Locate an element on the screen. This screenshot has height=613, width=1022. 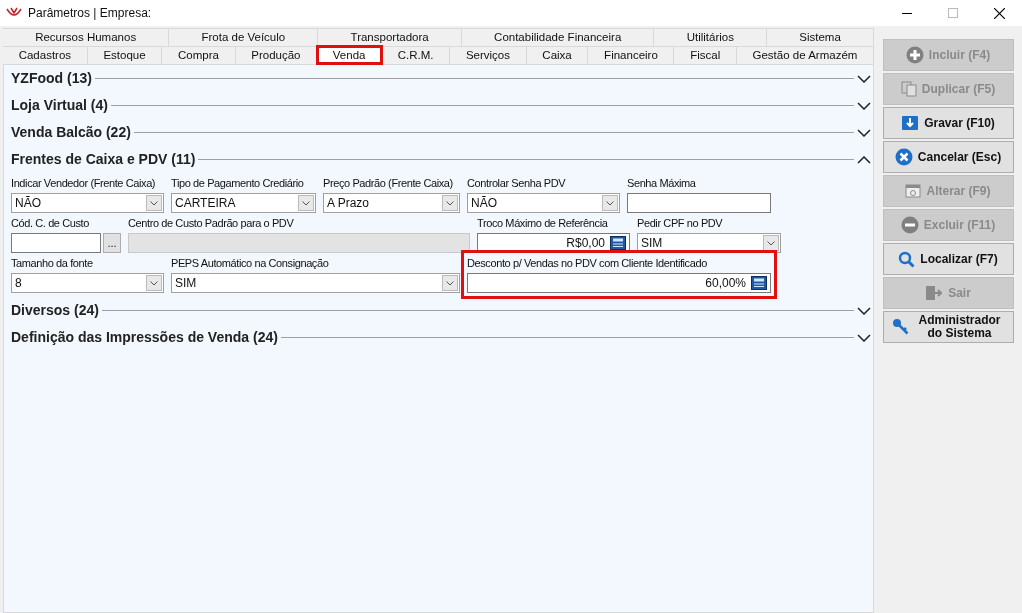
window-icon is located at coordinates (913, 191).